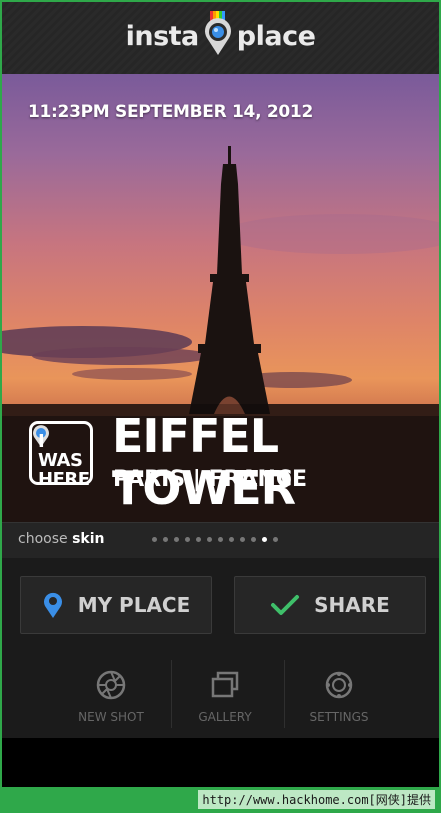 This screenshot has width=441, height=813. I want to click on skin-page-dots, so click(215, 539).